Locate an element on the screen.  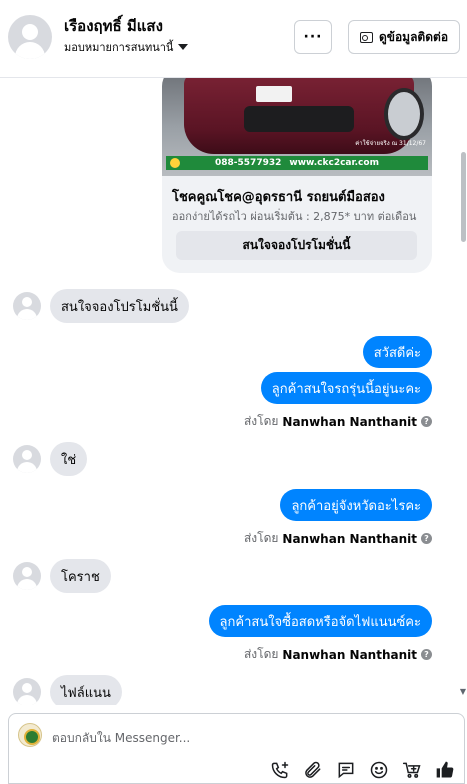
ad-cta-button: สนใจจองโปรโมชั่นนี้ is located at coordinates (296, 245).